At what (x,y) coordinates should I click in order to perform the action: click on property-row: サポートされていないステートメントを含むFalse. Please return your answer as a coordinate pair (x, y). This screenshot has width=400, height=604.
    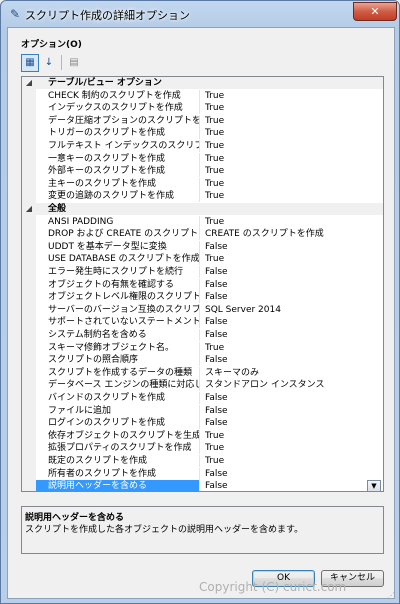
    Looking at the image, I should click on (202, 322).